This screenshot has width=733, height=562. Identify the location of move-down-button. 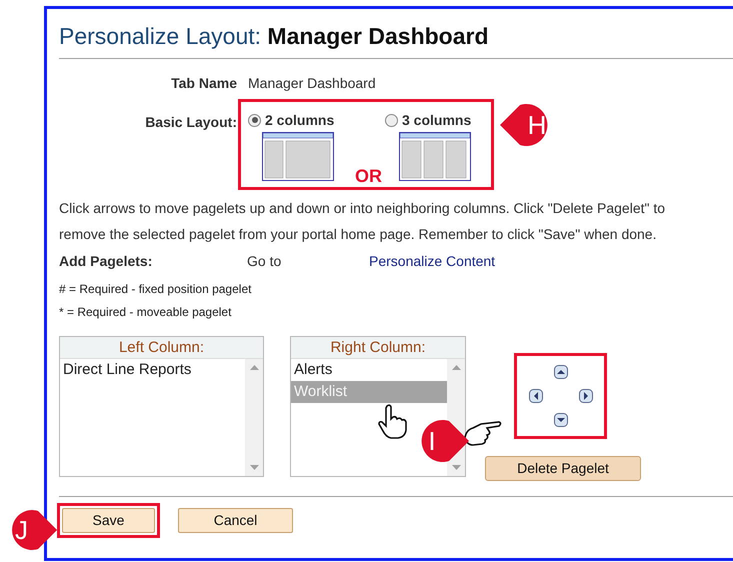
(561, 420).